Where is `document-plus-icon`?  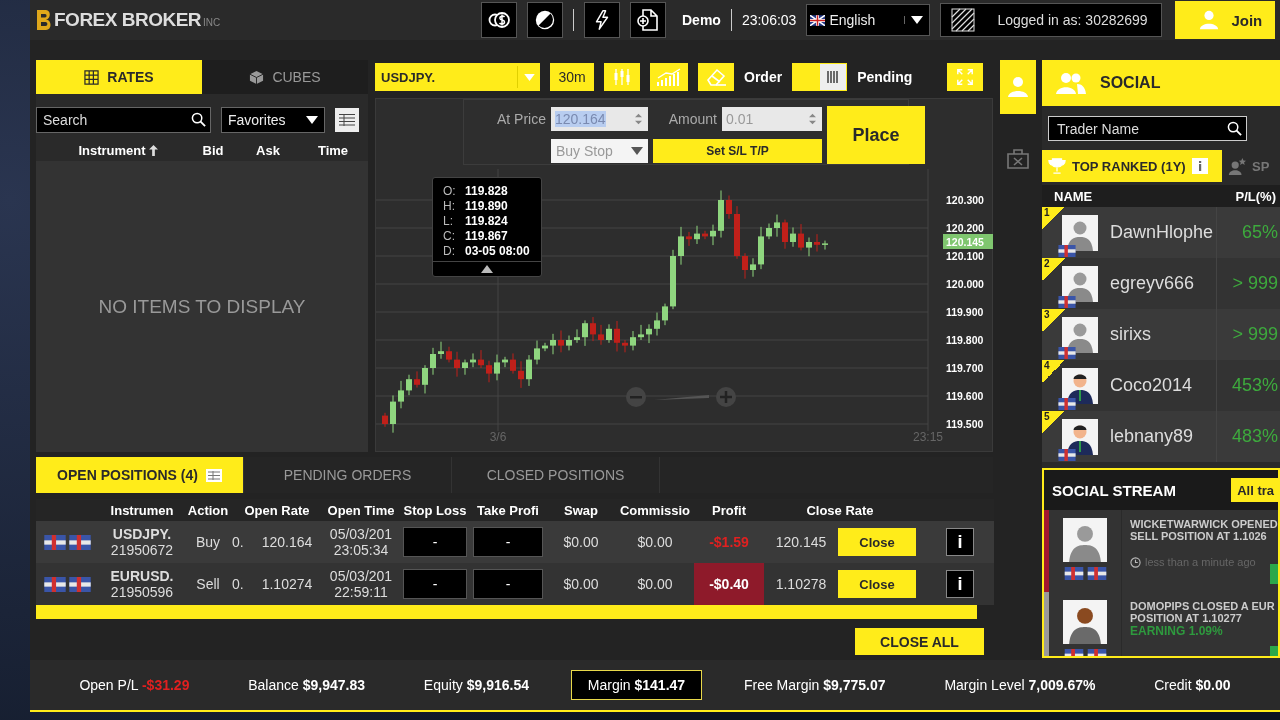 document-plus-icon is located at coordinates (648, 20).